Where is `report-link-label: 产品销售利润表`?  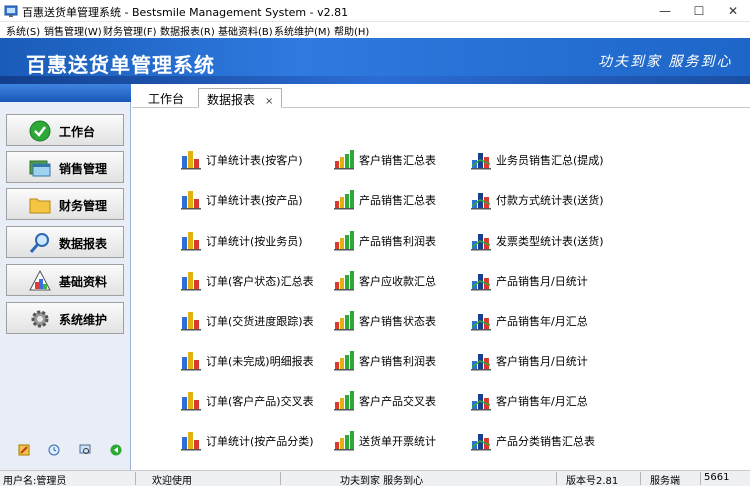 report-link-label: 产品销售利润表 is located at coordinates (397, 241).